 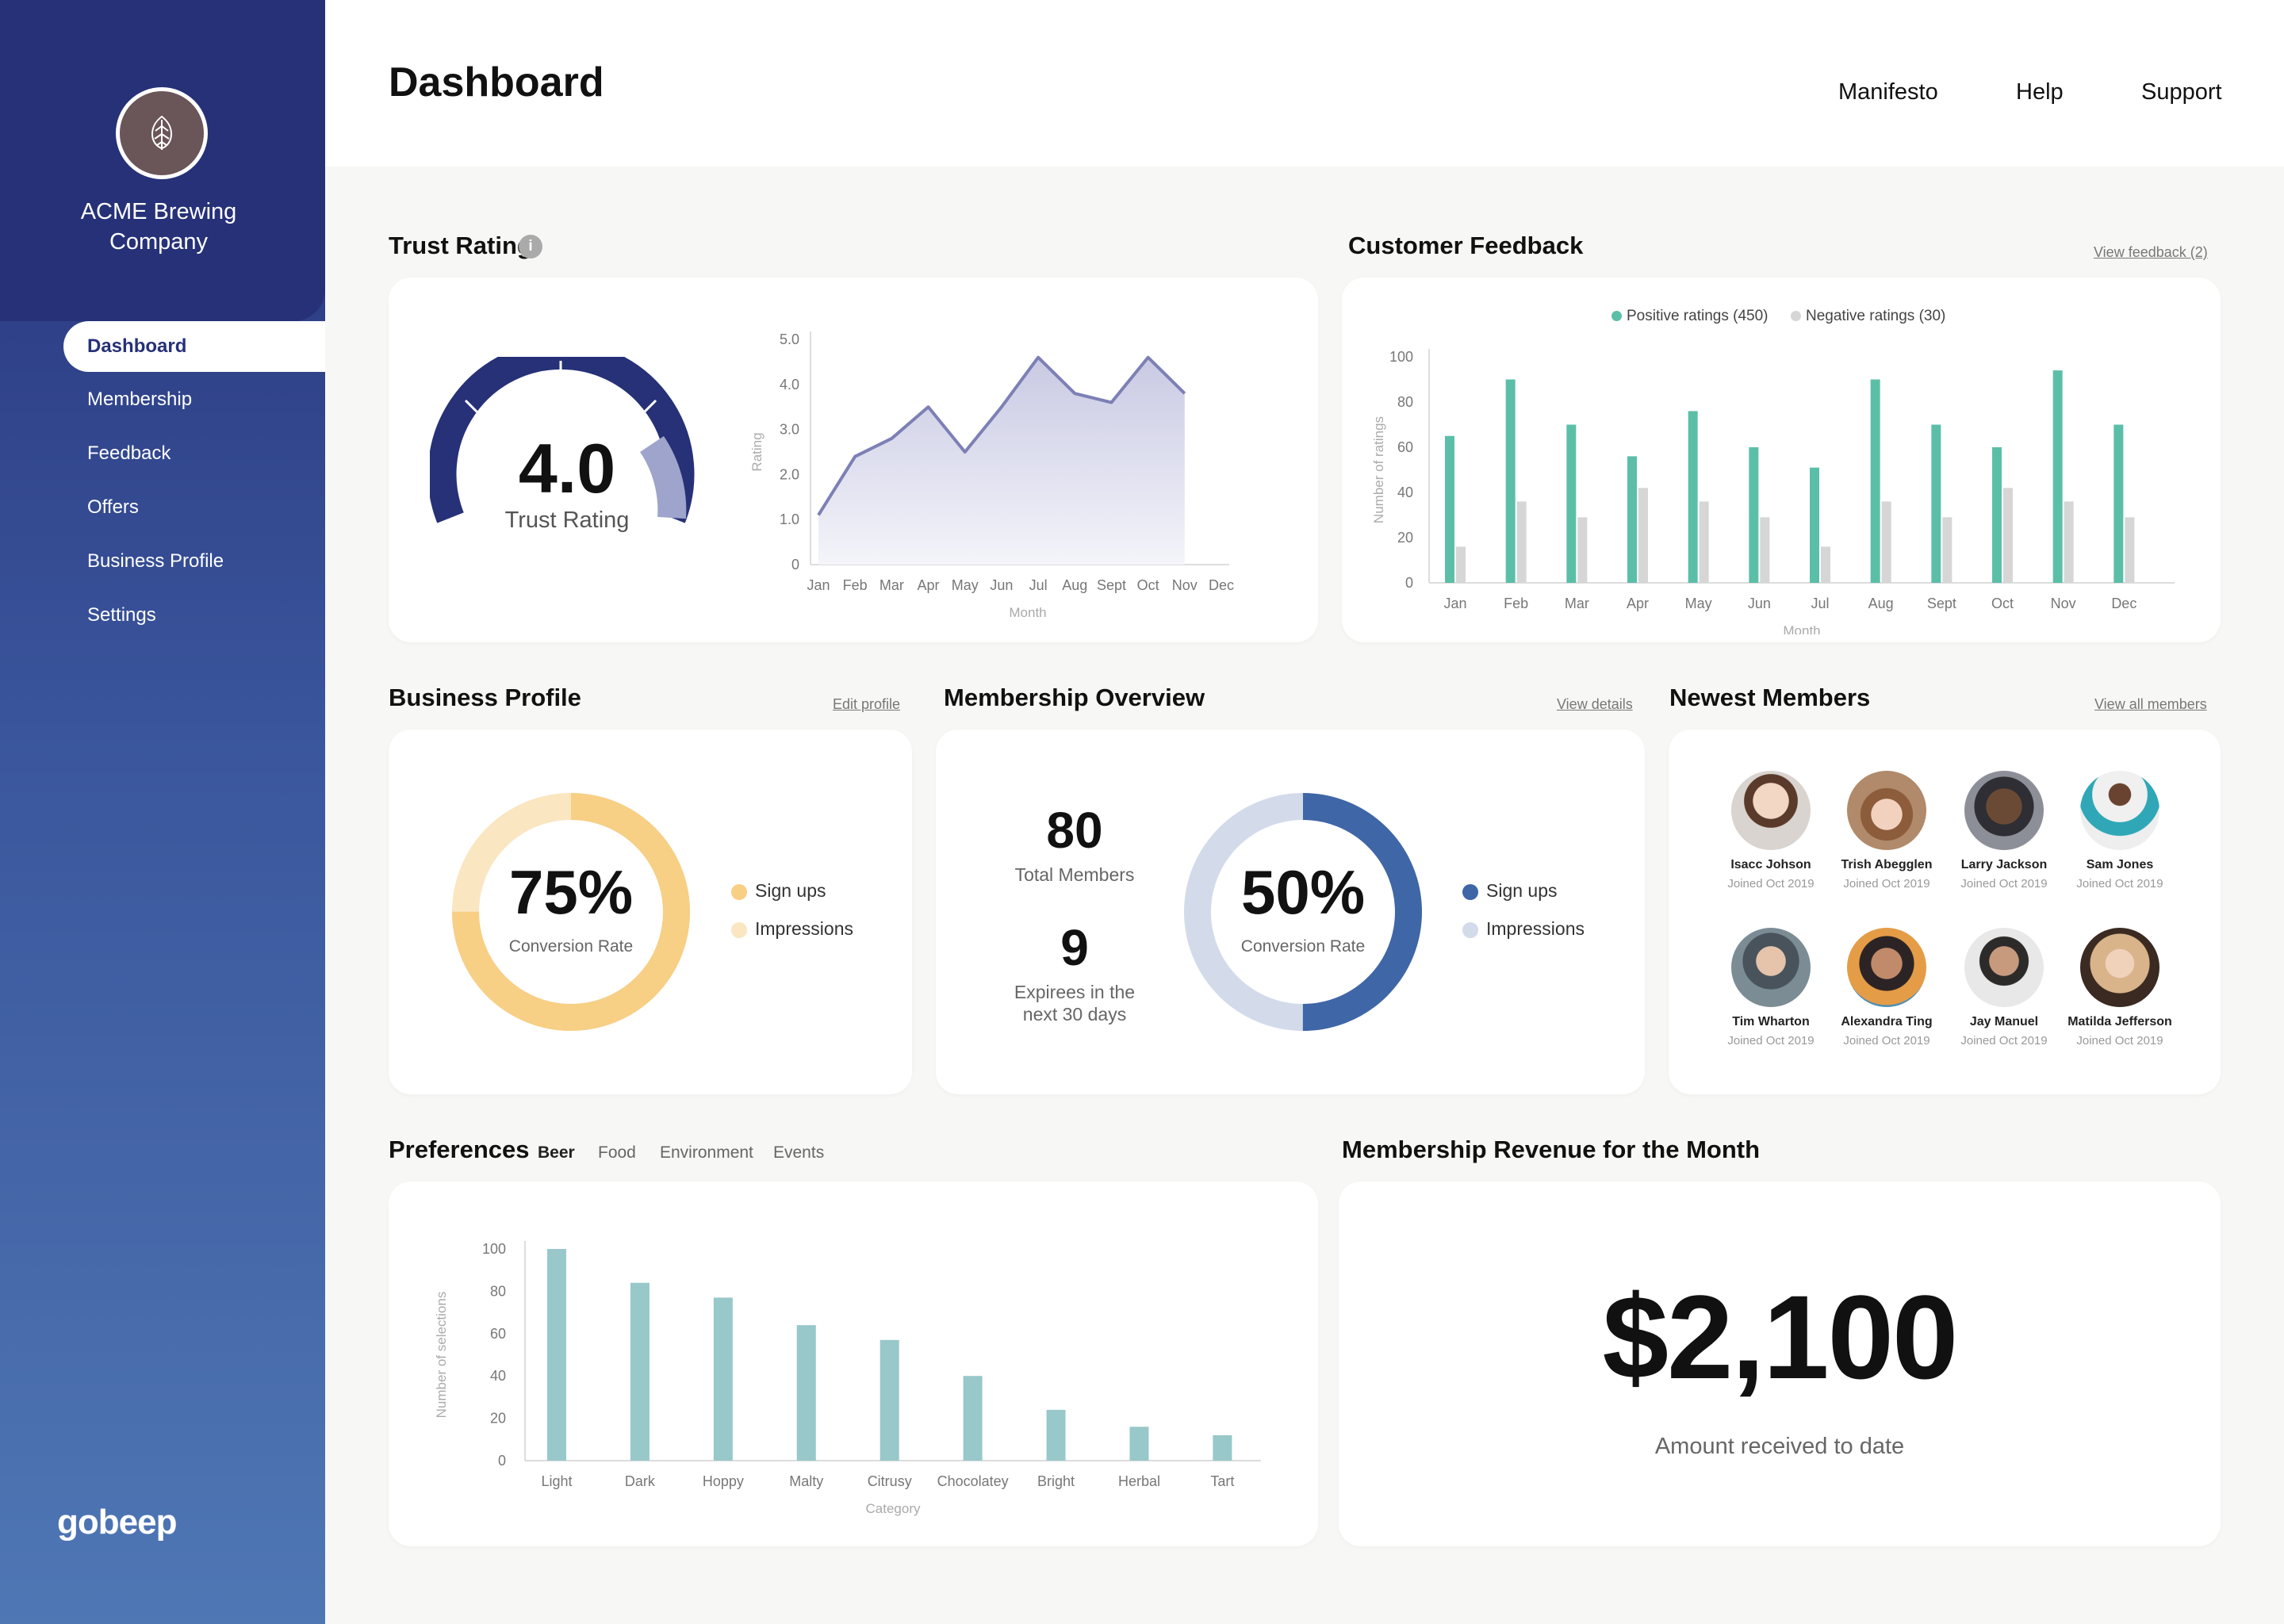 I want to click on nav-help: Help, so click(x=2040, y=92).